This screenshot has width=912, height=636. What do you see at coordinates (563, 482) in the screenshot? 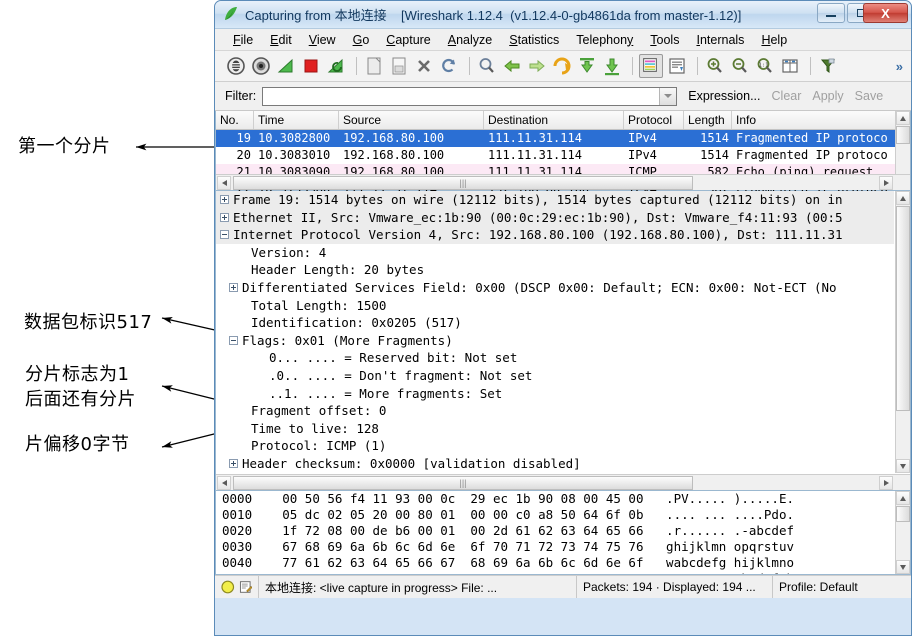
I see `detail-hscrollbar: |||` at bounding box center [563, 482].